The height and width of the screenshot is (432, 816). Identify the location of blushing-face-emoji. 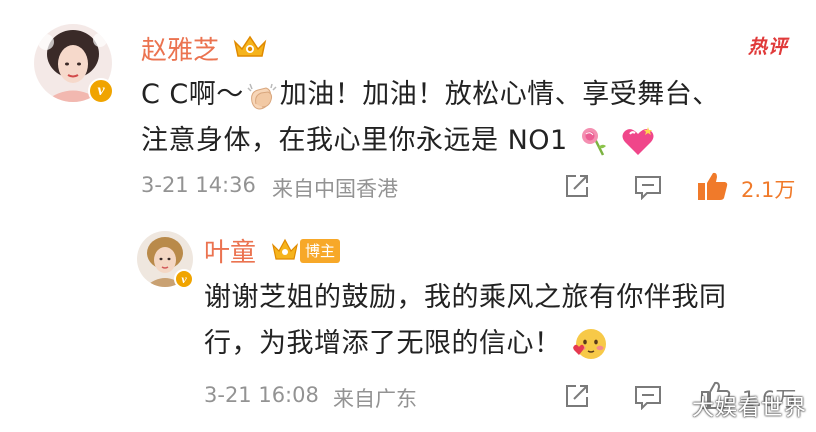
(590, 345).